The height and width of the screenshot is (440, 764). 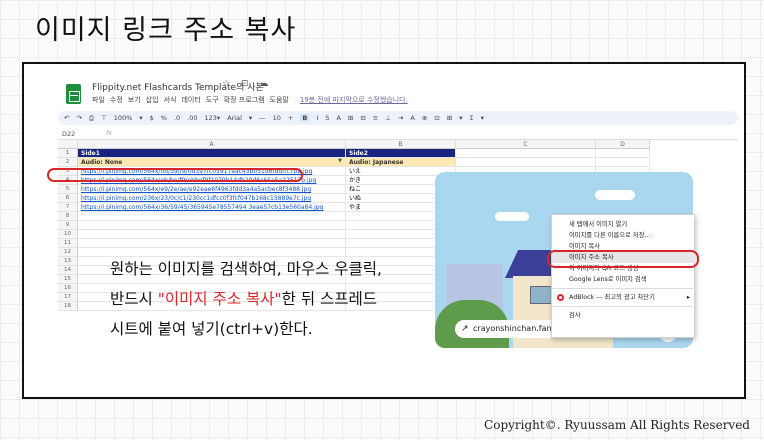 What do you see at coordinates (166, 30) in the screenshot?
I see `slide-title: 이미지 링크 주소 복사` at bounding box center [166, 30].